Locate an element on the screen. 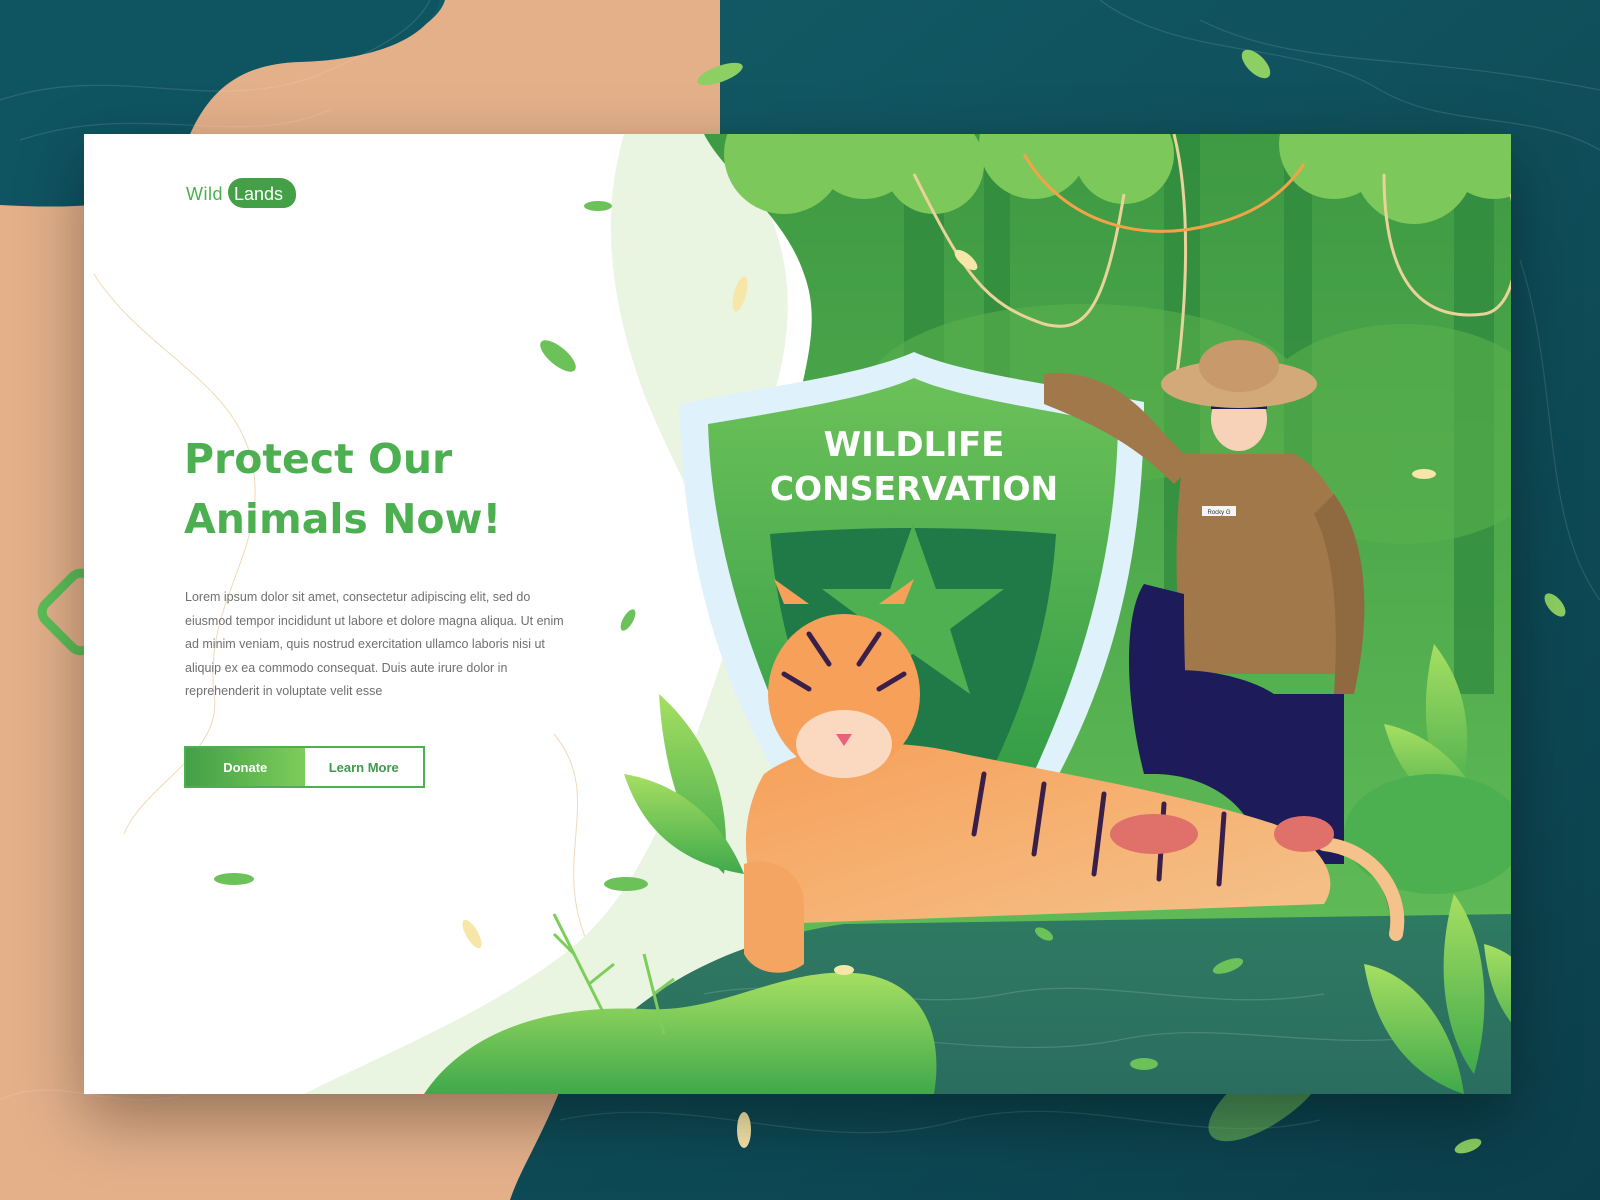 This screenshot has height=1200, width=1600. shield-line1: WILDLIFE is located at coordinates (914, 445).